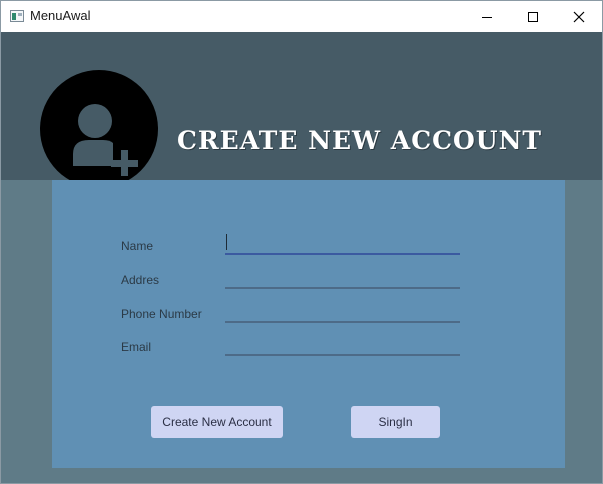 The image size is (603, 484). What do you see at coordinates (342, 245) in the screenshot?
I see `name-field` at bounding box center [342, 245].